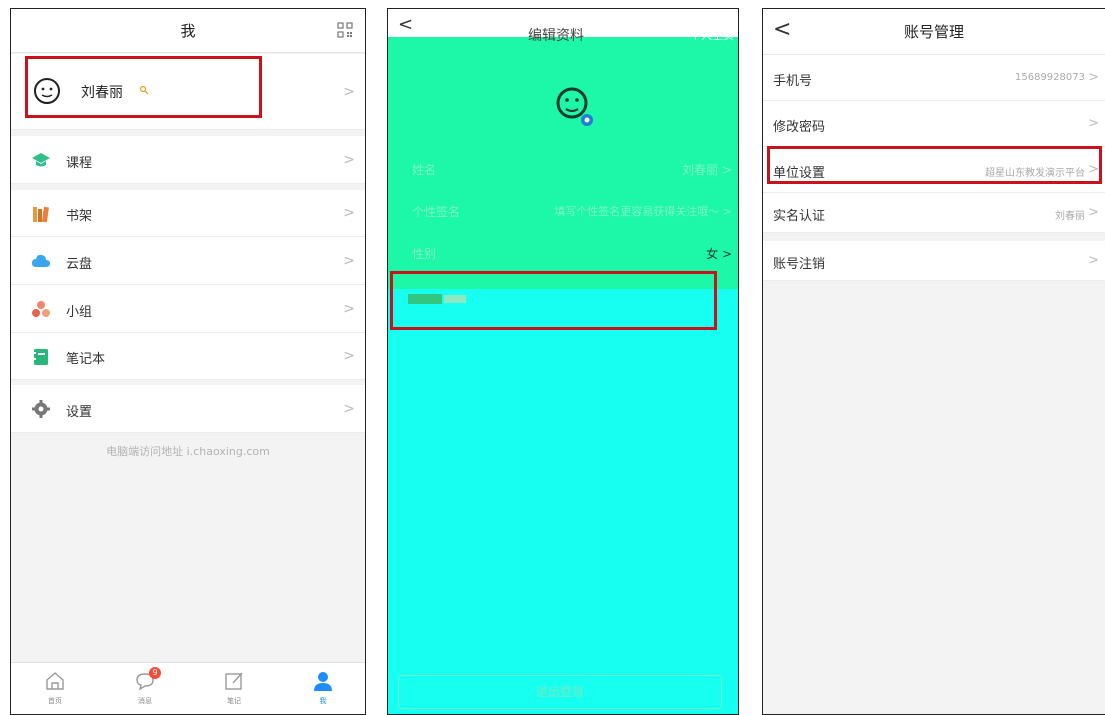 Image resolution: width=1105 pixels, height=715 pixels. Describe the element at coordinates (345, 30) in the screenshot. I see `qr-code-icon` at that location.